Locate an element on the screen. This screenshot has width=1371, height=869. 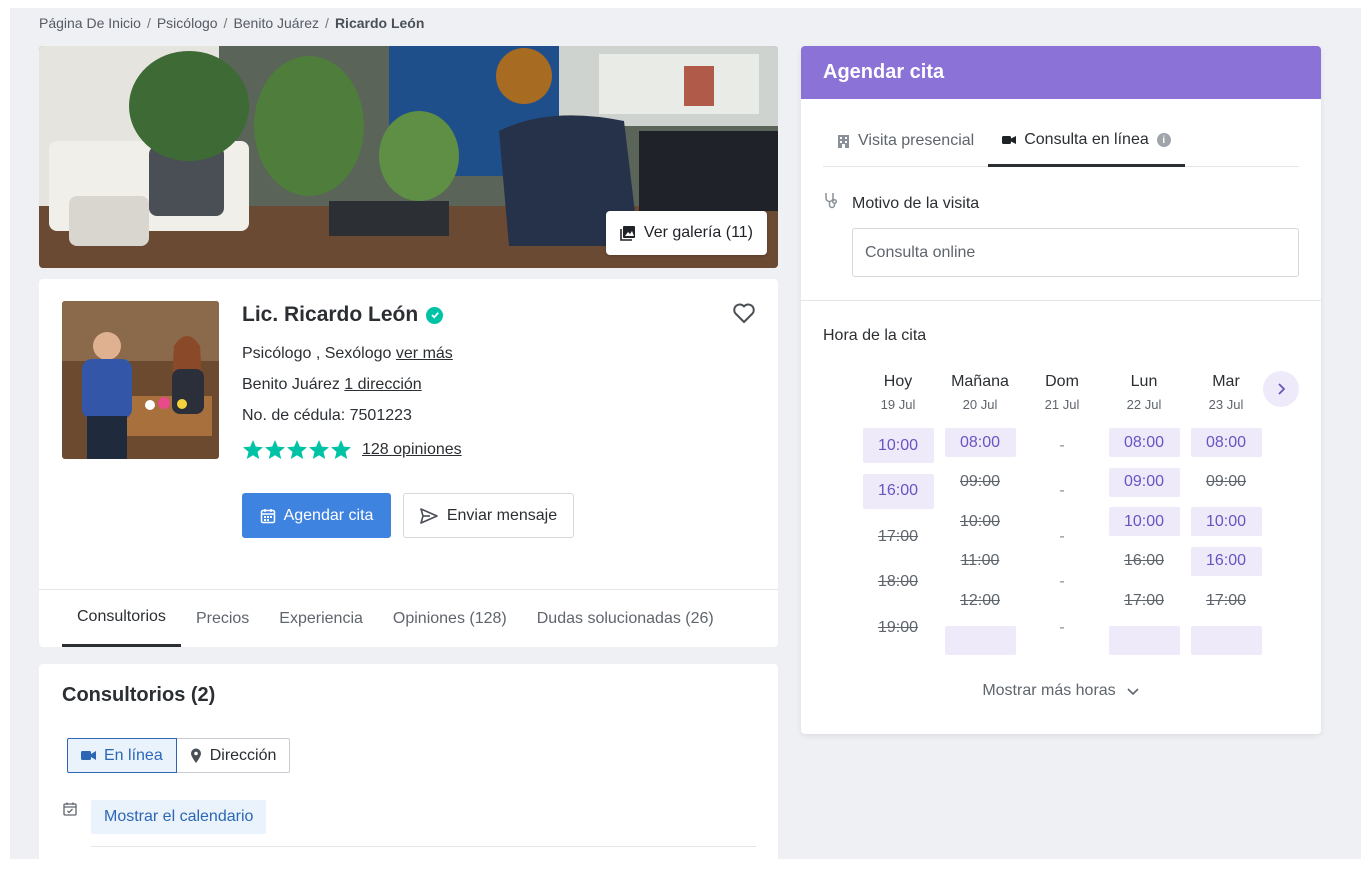
tab-precios: Precios is located at coordinates (222, 618).